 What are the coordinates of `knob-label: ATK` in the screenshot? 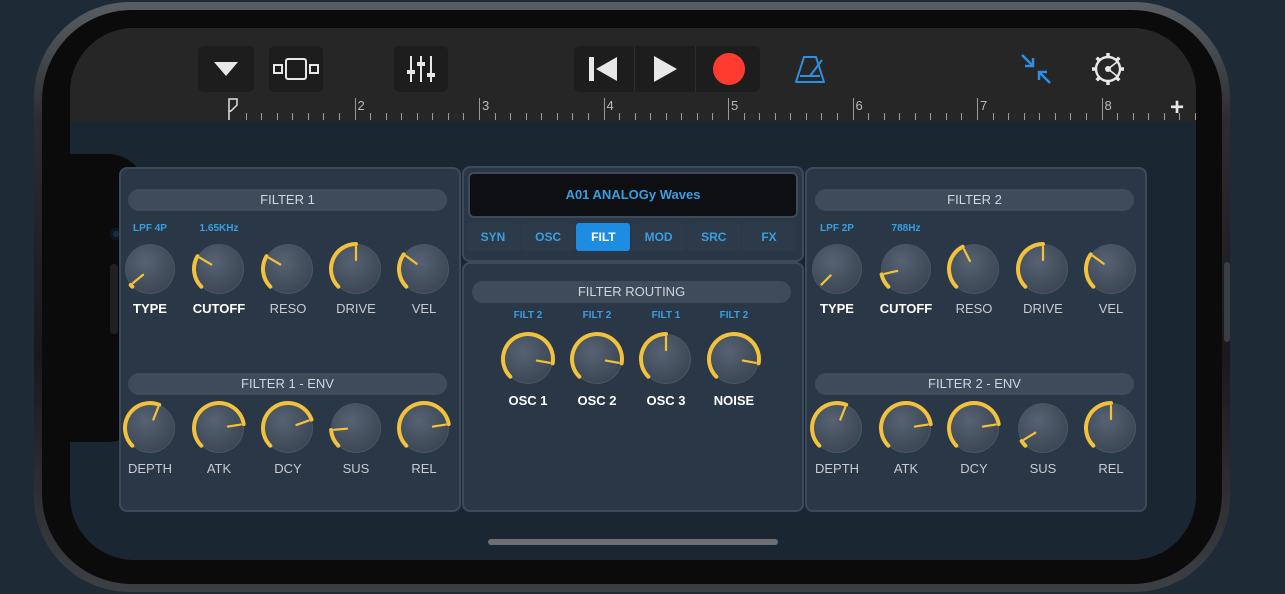 It's located at (219, 468).